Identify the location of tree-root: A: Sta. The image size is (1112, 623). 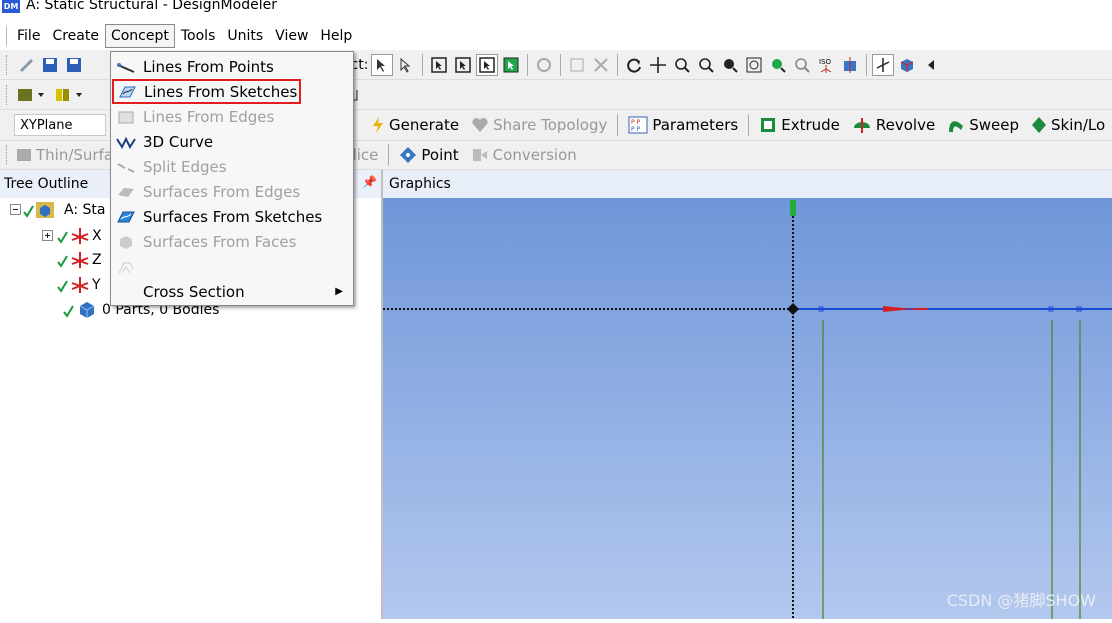
(57, 210).